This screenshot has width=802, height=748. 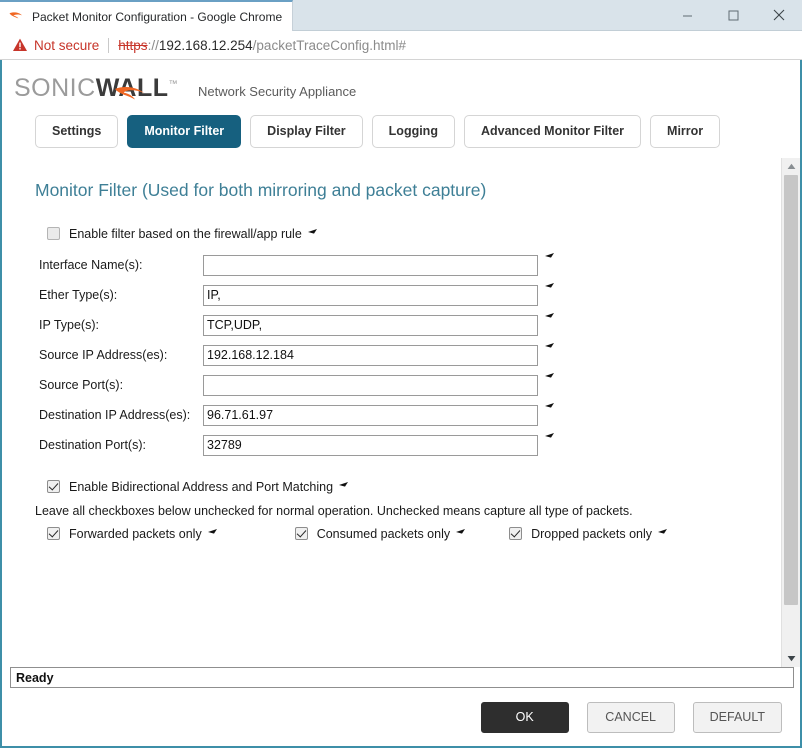 I want to click on sonicwall-favicon-icon, so click(x=16, y=17).